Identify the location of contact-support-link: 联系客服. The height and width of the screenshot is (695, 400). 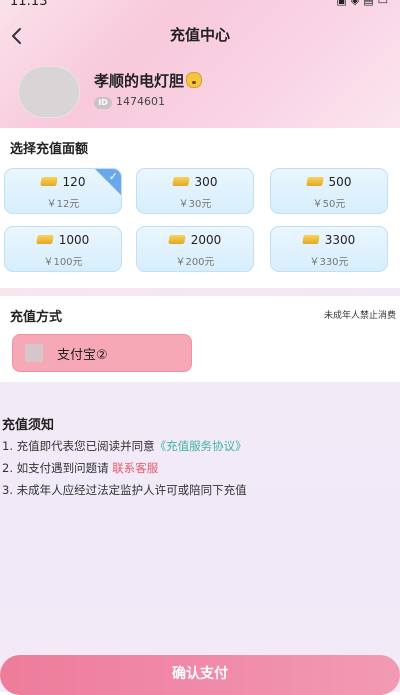
(135, 468).